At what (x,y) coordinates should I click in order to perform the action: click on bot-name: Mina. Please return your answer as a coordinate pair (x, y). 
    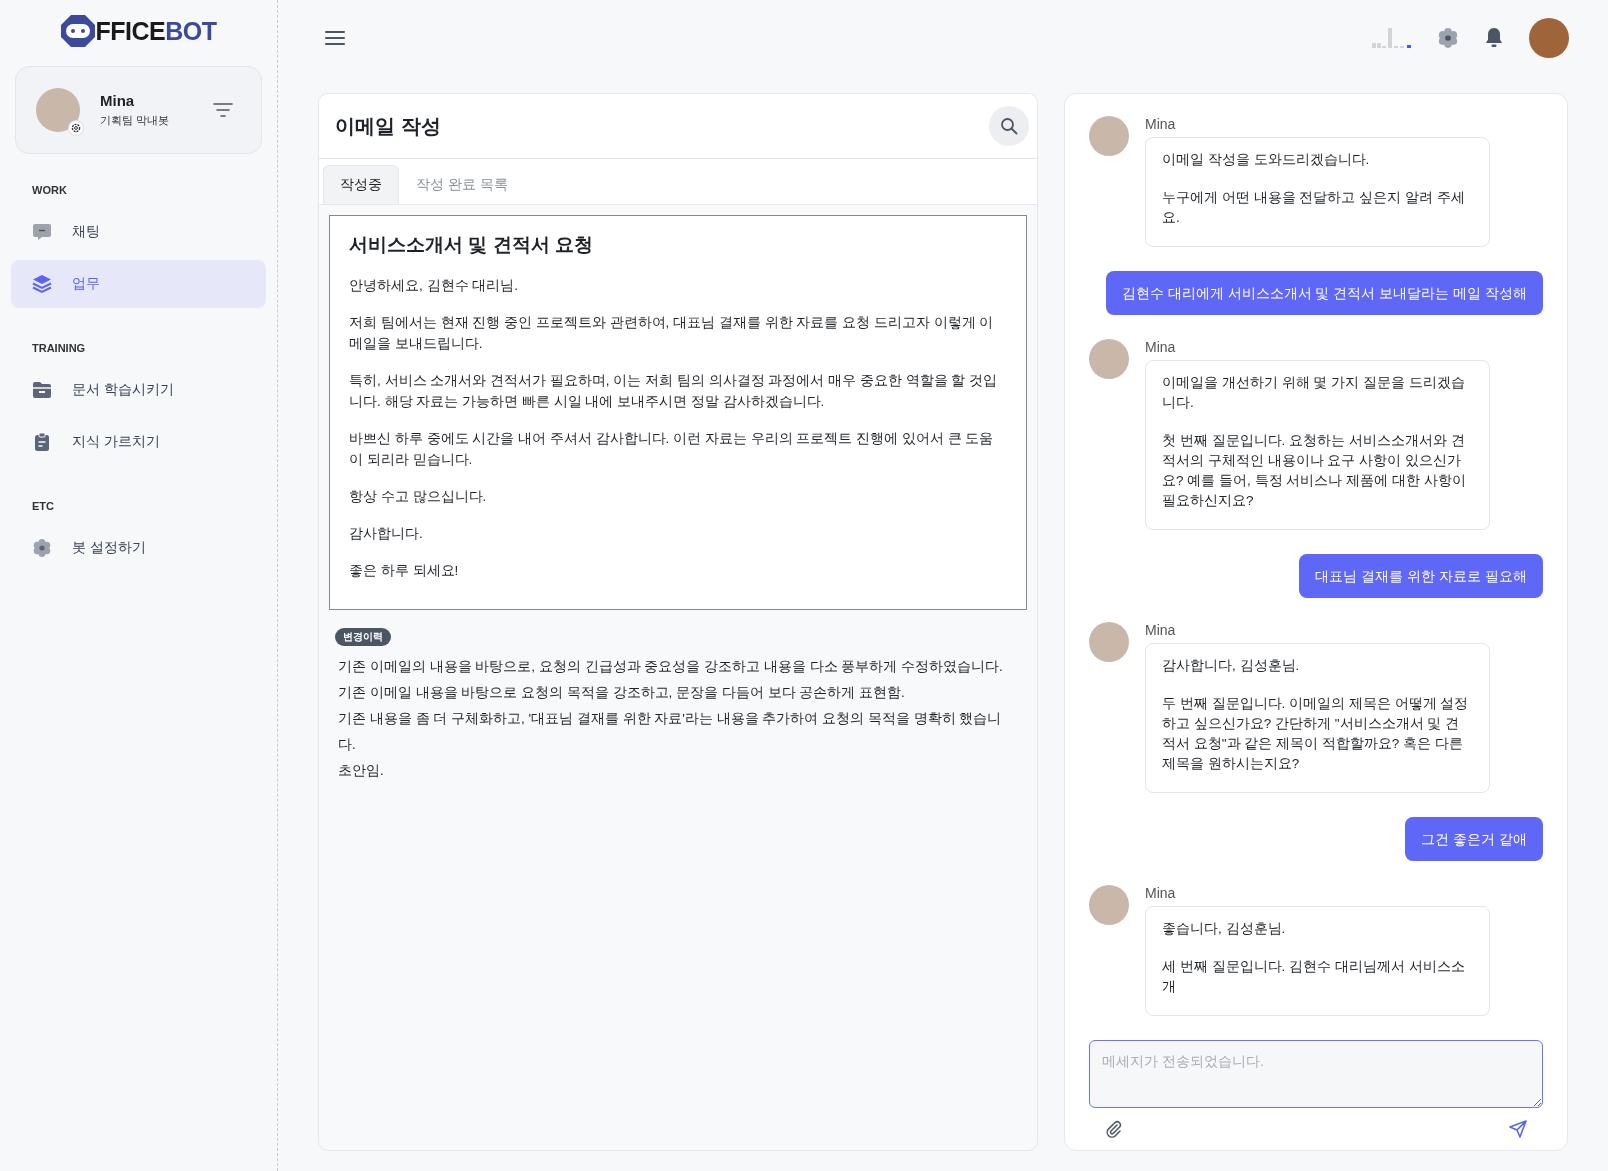
    Looking at the image, I should click on (118, 100).